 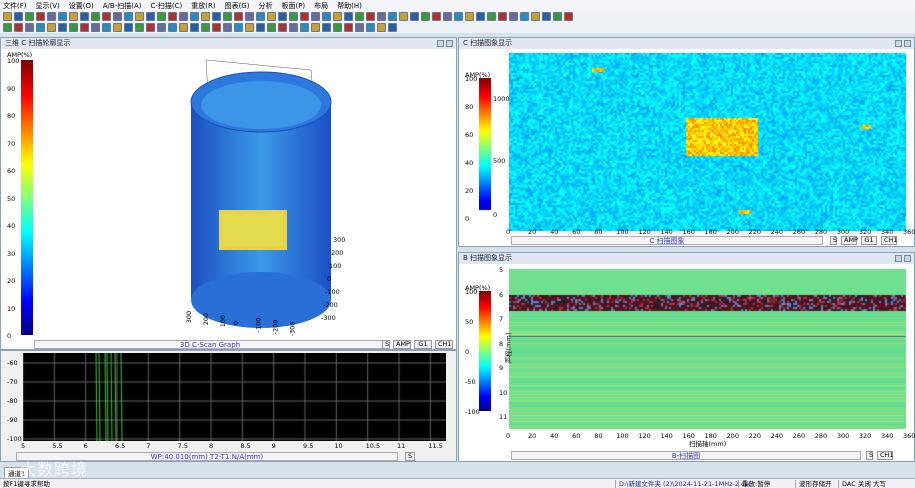 What do you see at coordinates (48, 6) in the screenshot?
I see `menu-item: 显示(V)` at bounding box center [48, 6].